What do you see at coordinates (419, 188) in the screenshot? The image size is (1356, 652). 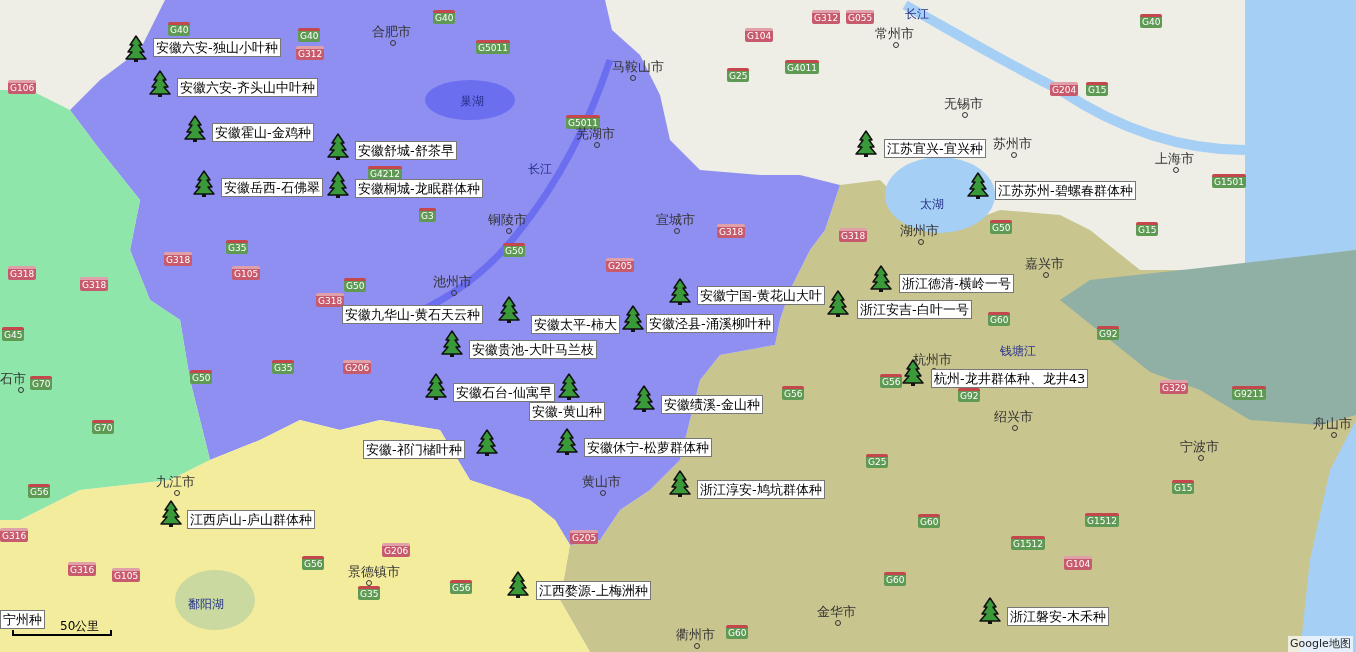 I see `marker-label: 安徽桐城-龙眠群体种` at bounding box center [419, 188].